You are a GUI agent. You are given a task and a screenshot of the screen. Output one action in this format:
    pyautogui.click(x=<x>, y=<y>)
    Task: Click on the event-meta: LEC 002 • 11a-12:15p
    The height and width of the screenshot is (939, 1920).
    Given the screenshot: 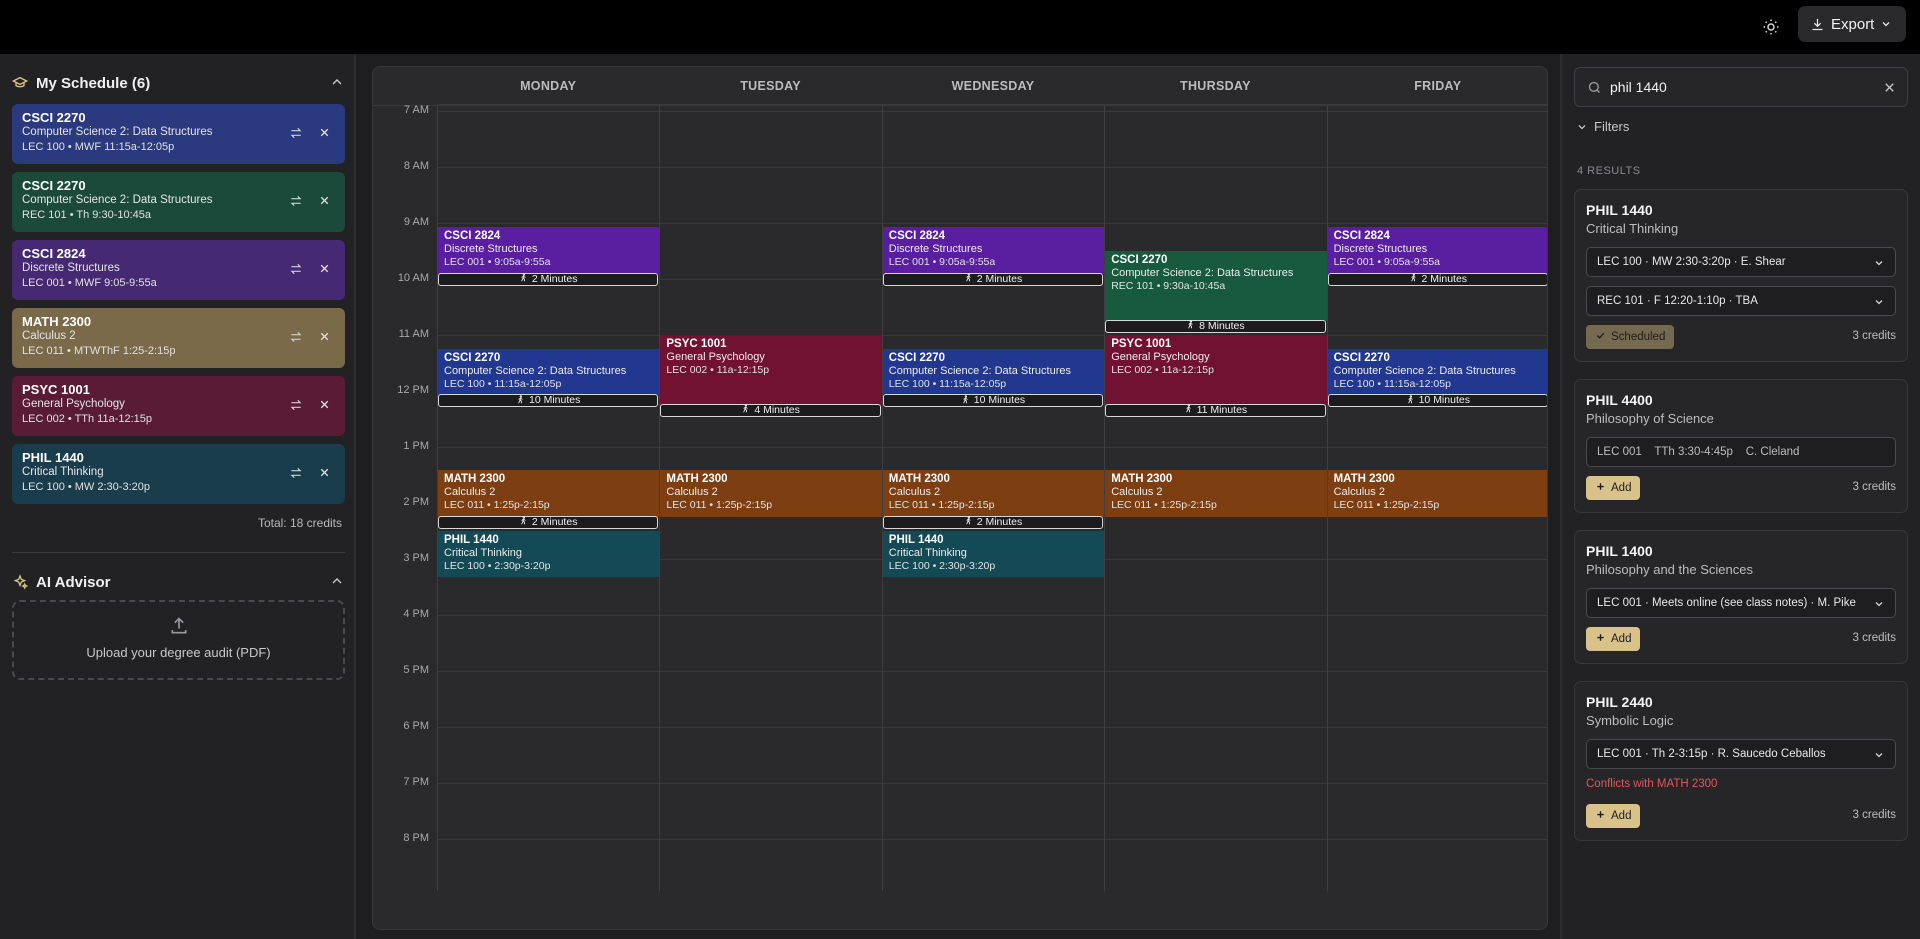 What is the action you would take?
    pyautogui.click(x=1162, y=369)
    